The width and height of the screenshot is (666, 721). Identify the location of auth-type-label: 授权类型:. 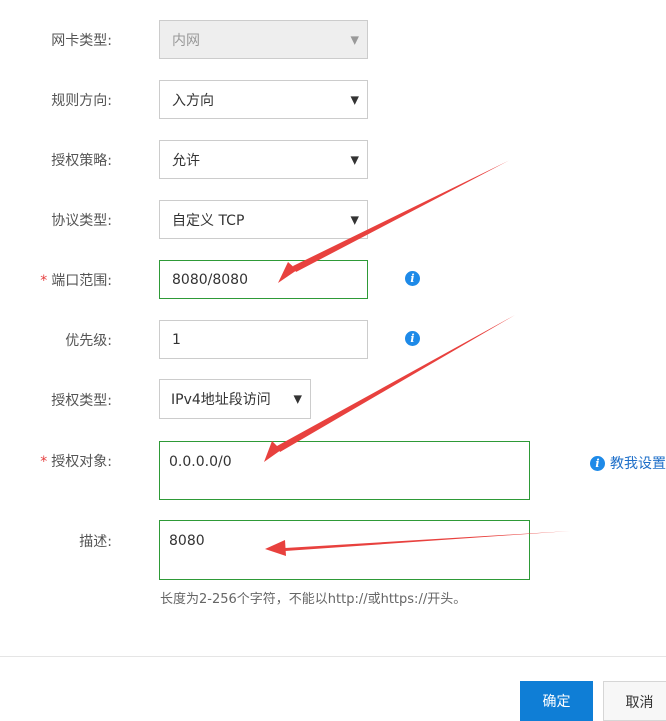
(81, 401).